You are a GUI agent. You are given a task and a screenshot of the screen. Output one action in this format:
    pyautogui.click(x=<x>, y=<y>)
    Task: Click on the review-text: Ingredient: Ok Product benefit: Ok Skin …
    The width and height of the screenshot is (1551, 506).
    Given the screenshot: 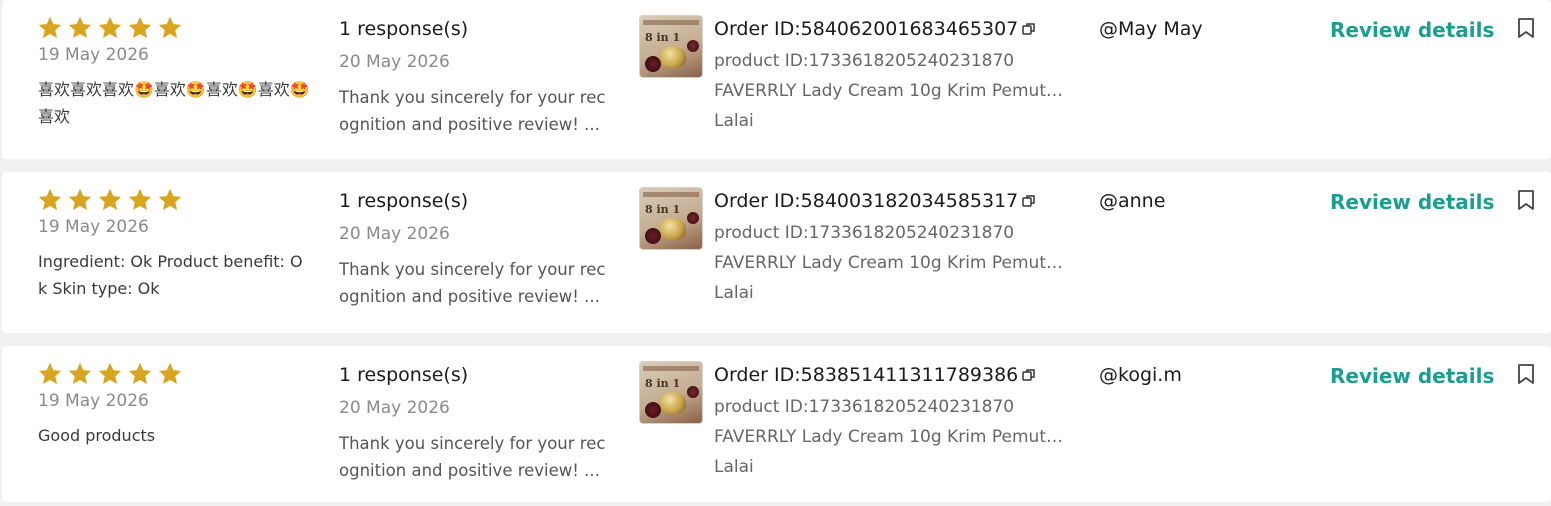 What is the action you would take?
    pyautogui.click(x=170, y=275)
    